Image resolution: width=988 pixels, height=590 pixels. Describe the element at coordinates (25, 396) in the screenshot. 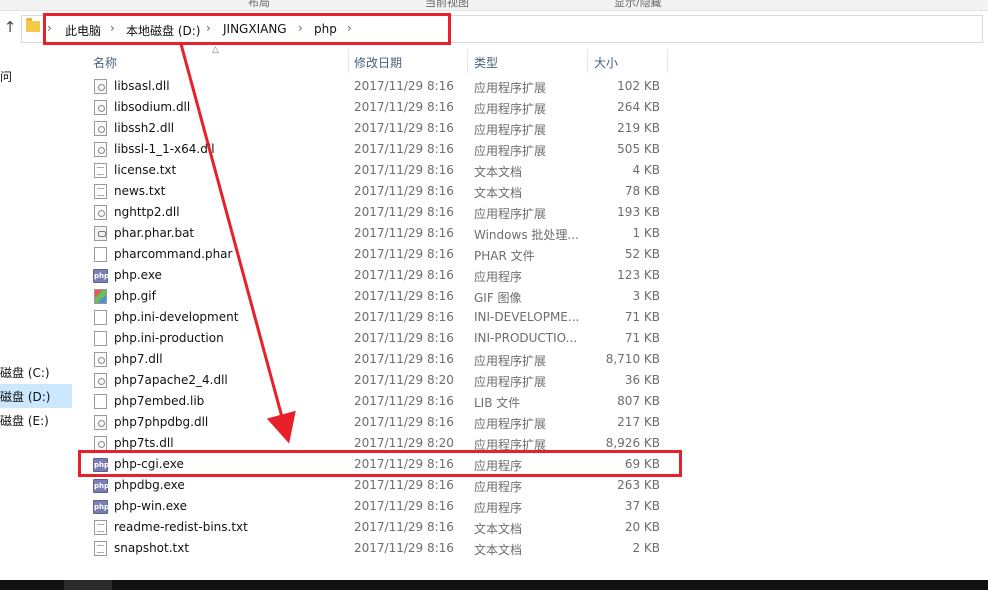

I see `nav-item-drive-d: 磁盘 (D:)` at that location.